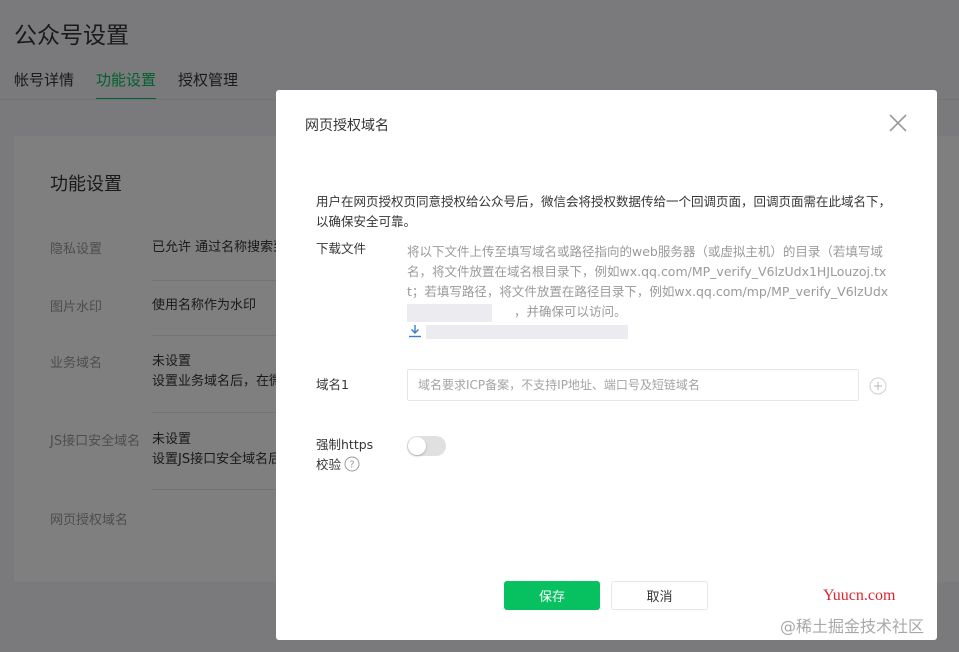  I want to click on add-domain-icon, so click(878, 386).